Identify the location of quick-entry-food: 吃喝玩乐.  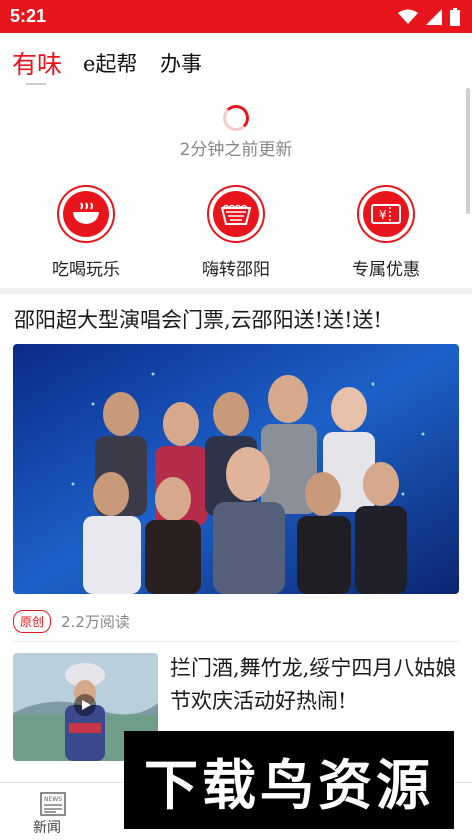
(86, 230).